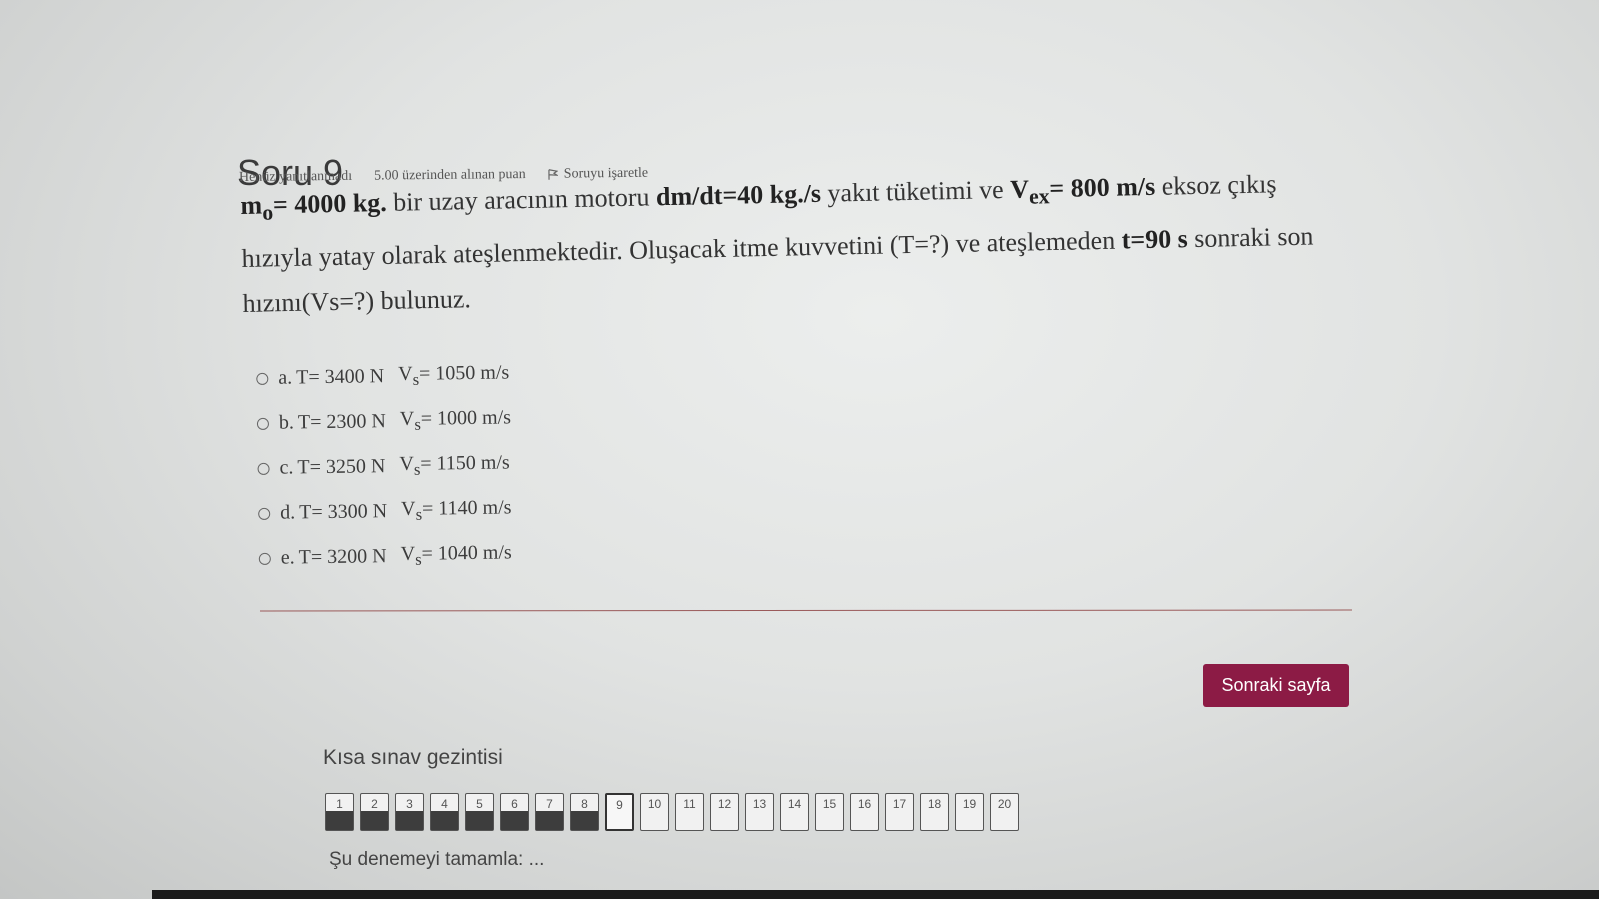 The width and height of the screenshot is (1599, 899). Describe the element at coordinates (409, 812) in the screenshot. I see `nav-question-3: 3` at that location.